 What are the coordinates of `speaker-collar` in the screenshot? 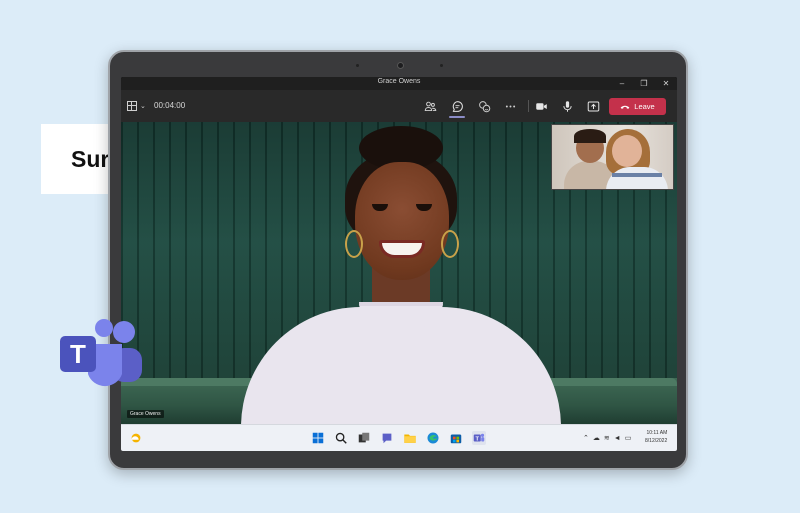 It's located at (401, 315).